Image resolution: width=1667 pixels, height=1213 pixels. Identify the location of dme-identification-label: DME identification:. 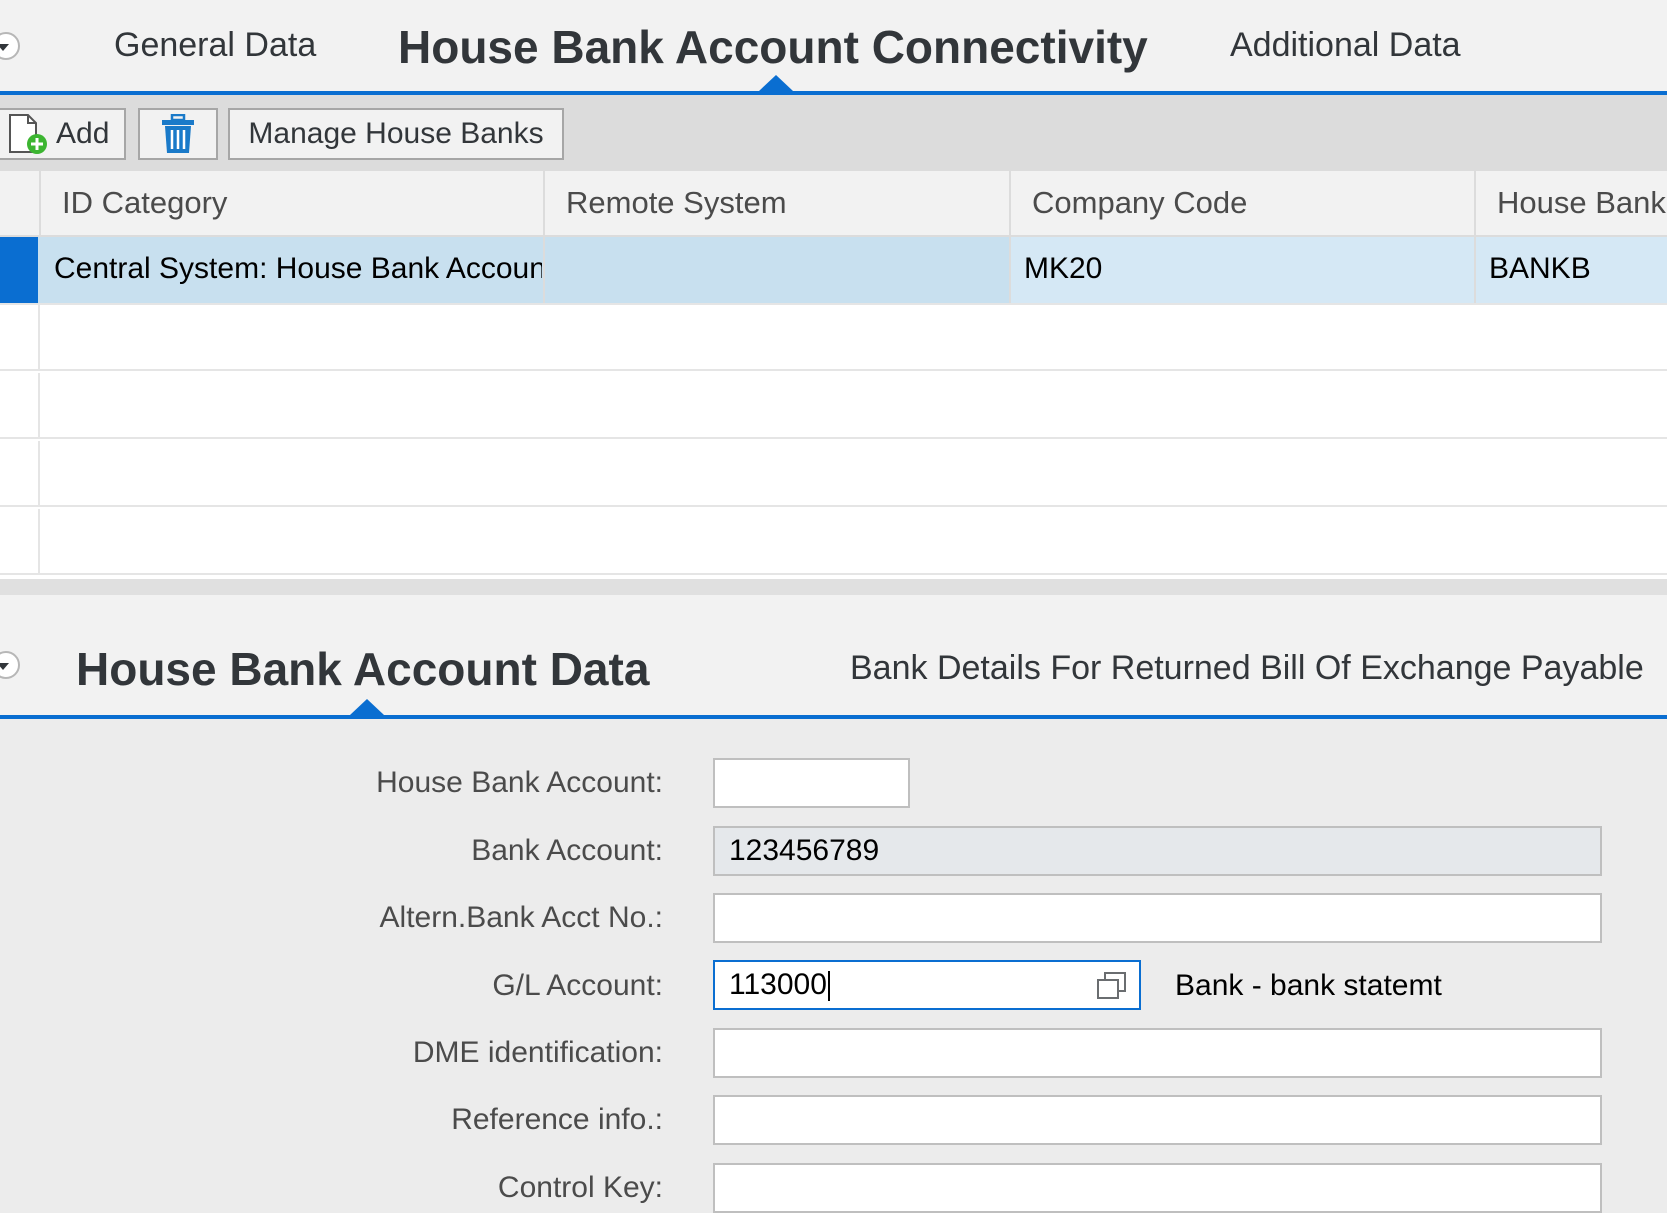
(537, 1052).